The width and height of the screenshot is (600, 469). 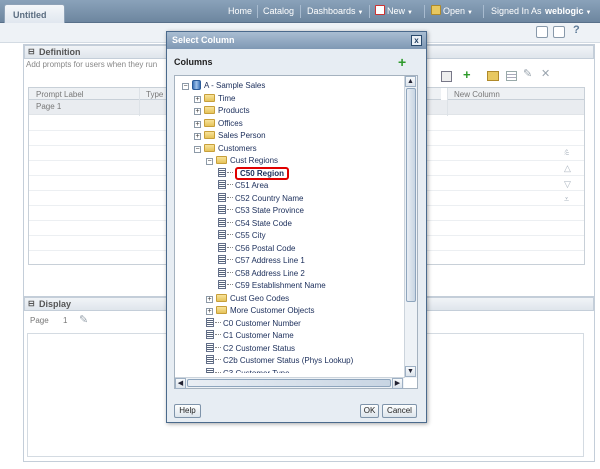 What do you see at coordinates (291, 249) in the screenshot?
I see `tree-column-item: C56 Postal Code` at bounding box center [291, 249].